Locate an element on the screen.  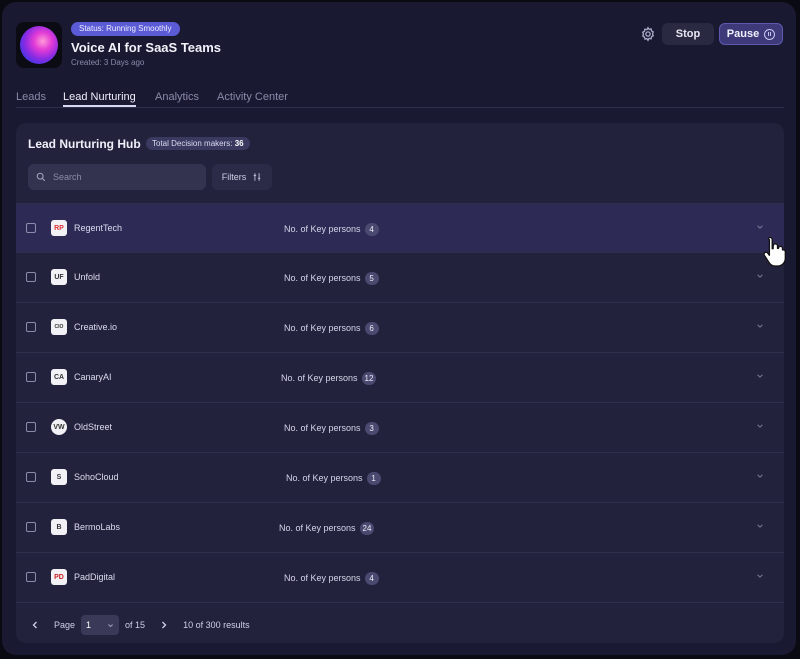
filters-label: Filters is located at coordinates (234, 177).